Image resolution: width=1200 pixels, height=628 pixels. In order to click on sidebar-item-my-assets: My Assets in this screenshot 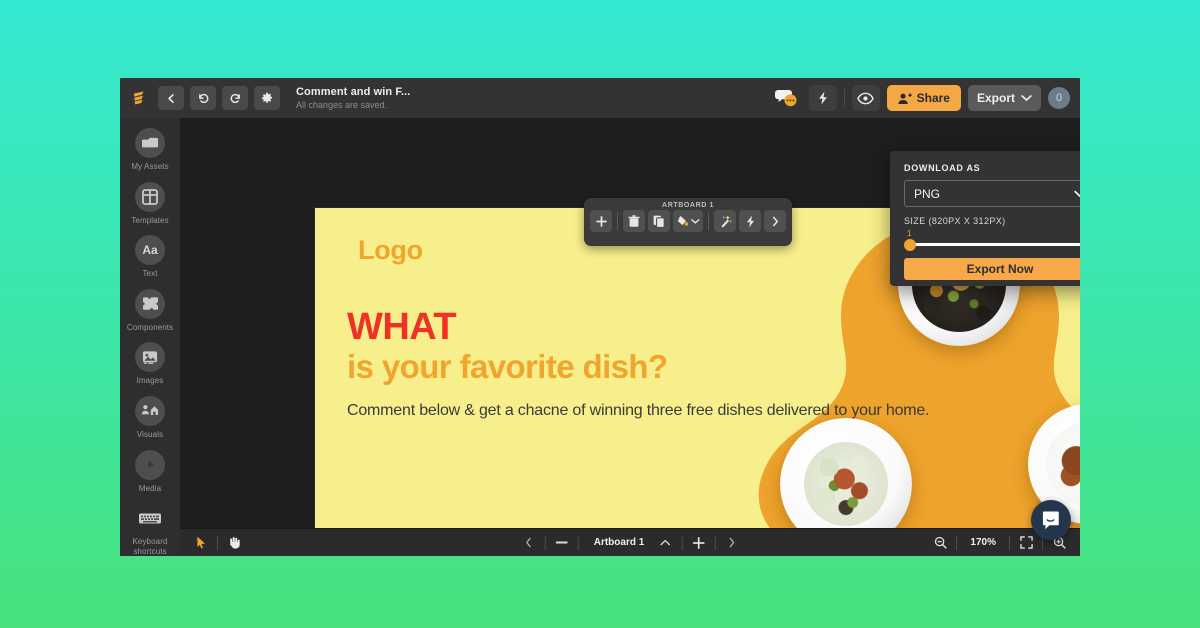, I will do `click(150, 150)`.